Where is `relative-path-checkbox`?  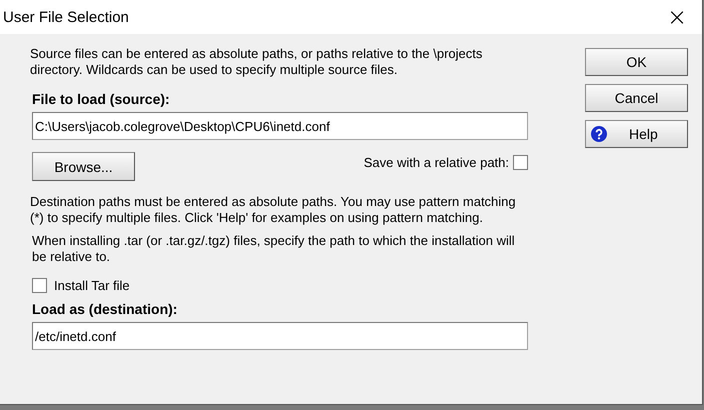 relative-path-checkbox is located at coordinates (520, 162).